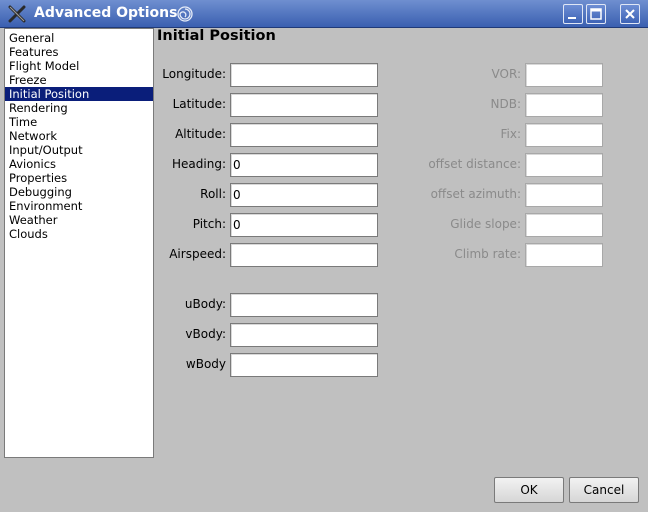 Image resolution: width=648 pixels, height=512 pixels. I want to click on heading-field, so click(304, 165).